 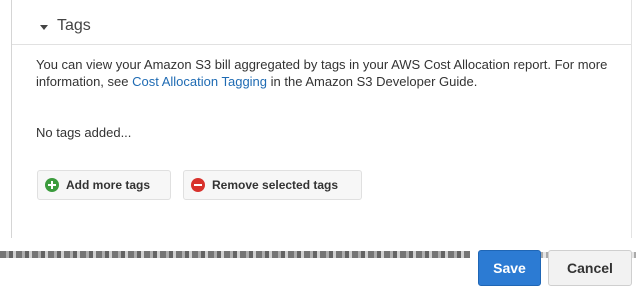 I want to click on add-more-tags-button: Add more tags, so click(x=104, y=185).